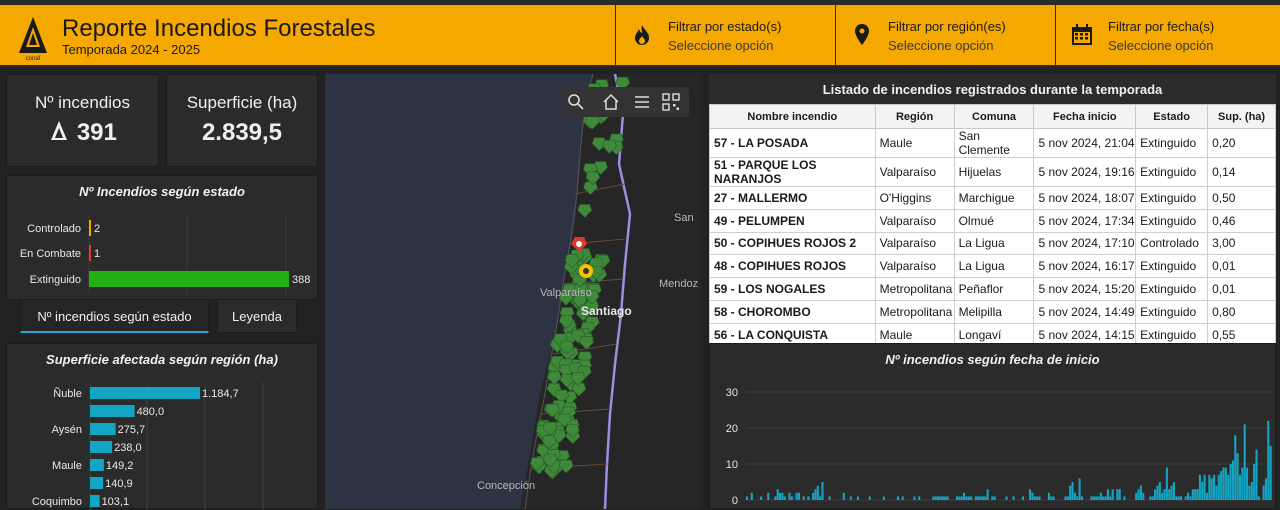 The width and height of the screenshot is (1280, 510). I want to click on tab-leyenda: Leyenda, so click(257, 316).